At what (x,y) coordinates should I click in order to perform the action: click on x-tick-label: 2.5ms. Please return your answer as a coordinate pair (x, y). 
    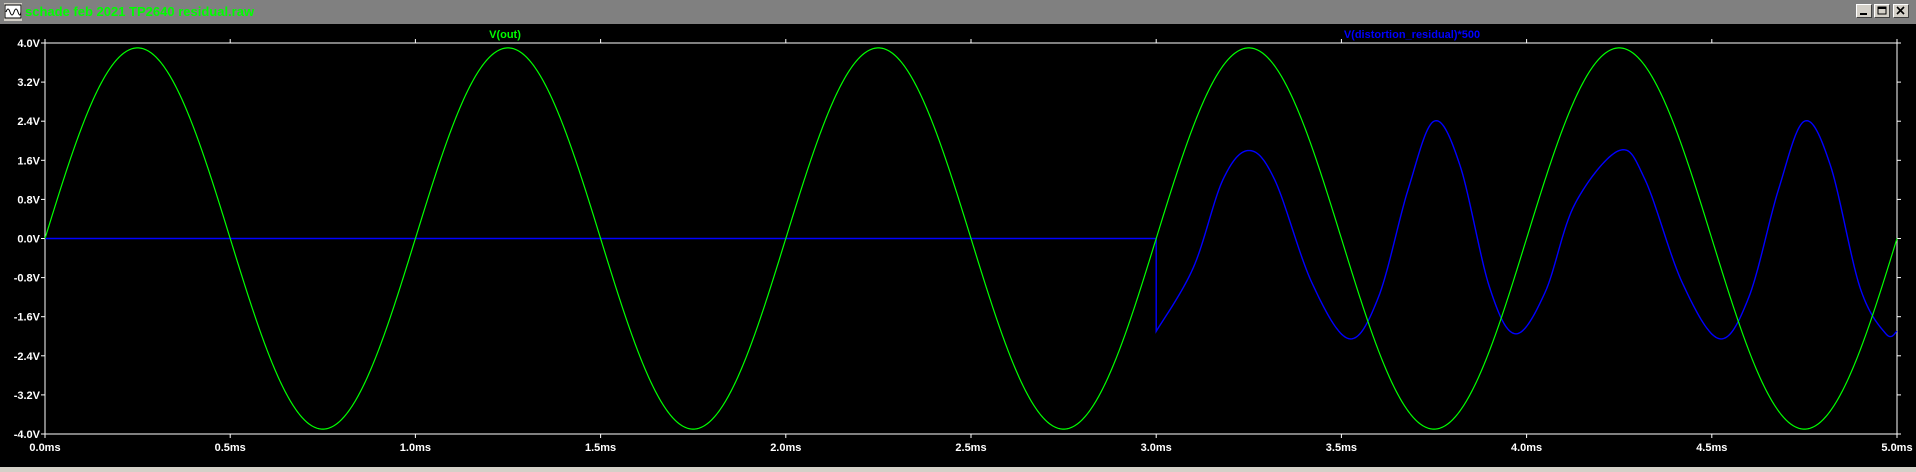
    Looking at the image, I should click on (970, 448).